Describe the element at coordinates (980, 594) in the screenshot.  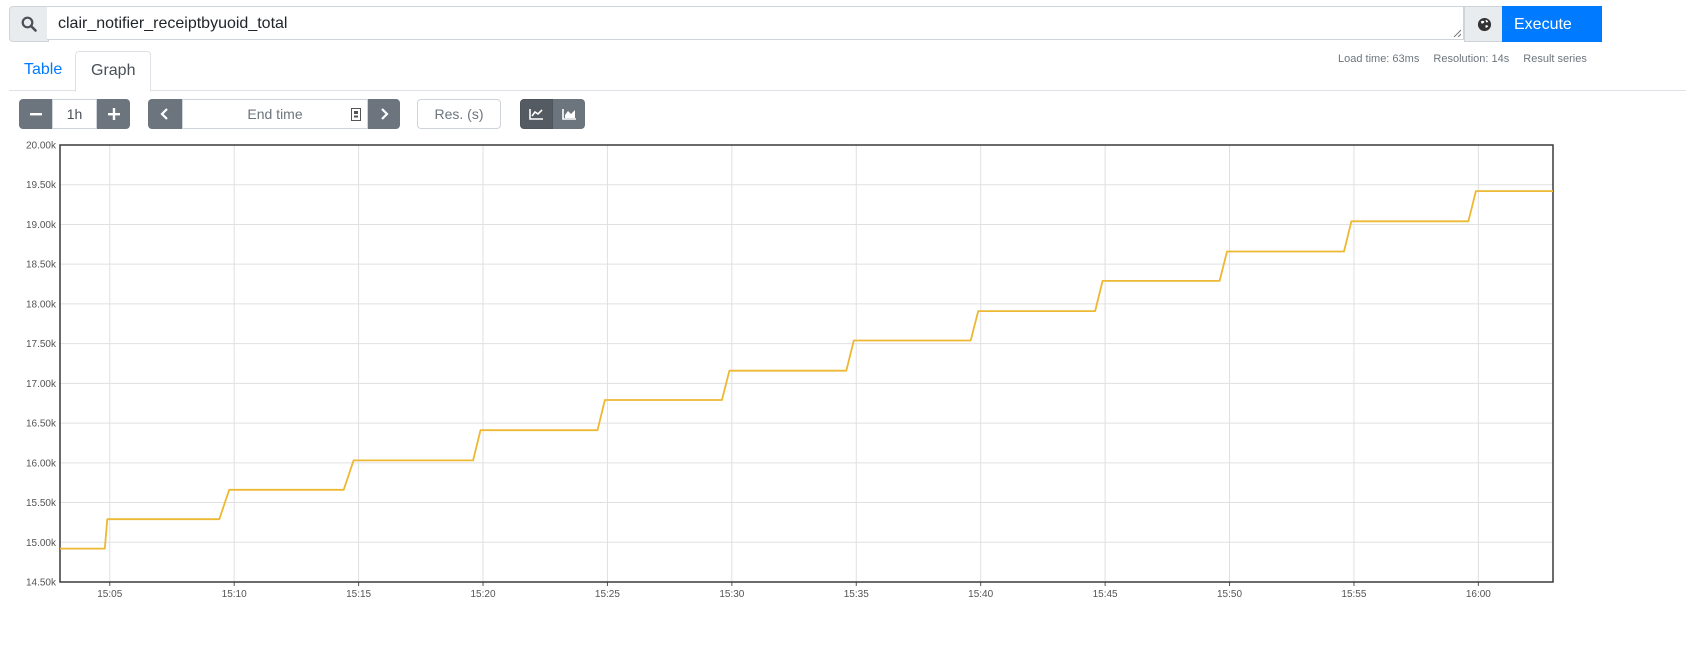
I see `x-tick-label: 15:40` at that location.